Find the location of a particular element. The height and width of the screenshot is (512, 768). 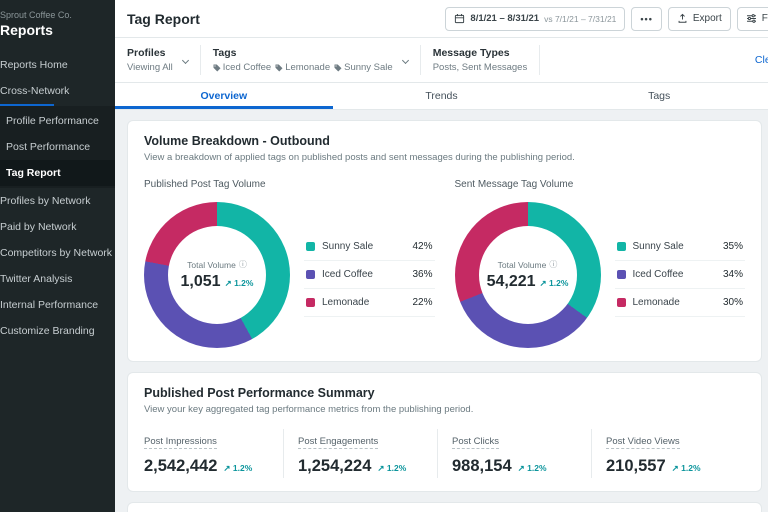

chart-title: Published Post Tag Volume is located at coordinates (205, 184).